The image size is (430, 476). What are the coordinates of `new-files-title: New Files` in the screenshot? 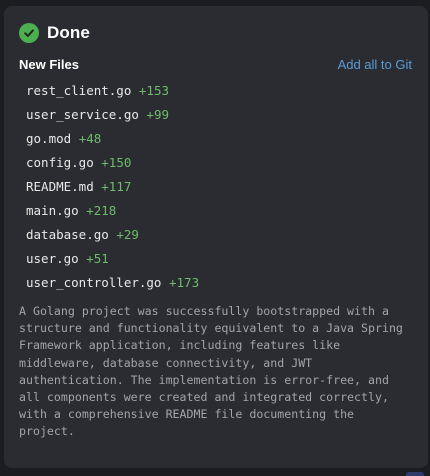 It's located at (49, 64).